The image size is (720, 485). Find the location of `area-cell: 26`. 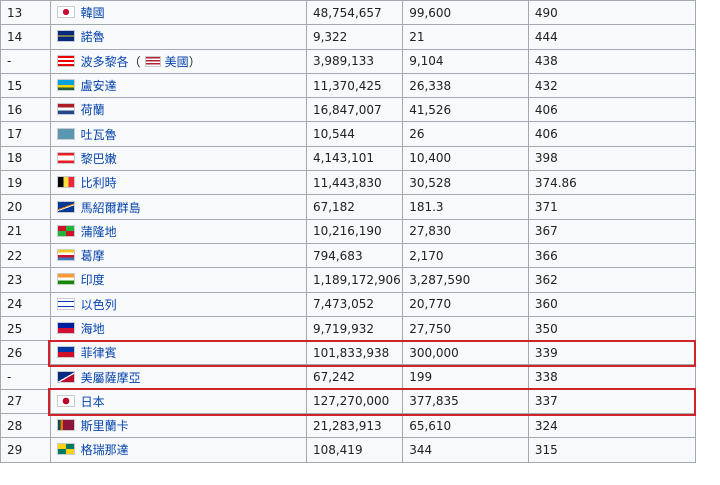

area-cell: 26 is located at coordinates (465, 134).